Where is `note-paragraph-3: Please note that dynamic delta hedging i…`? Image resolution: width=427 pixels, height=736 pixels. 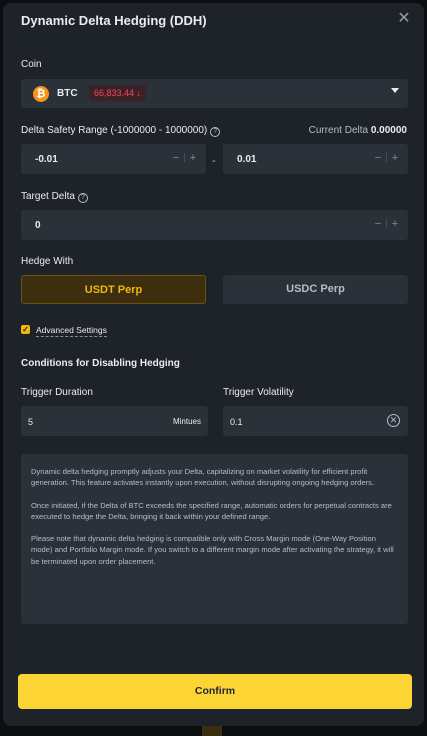
note-paragraph-3: Please note that dynamic delta hedging i… is located at coordinates (212, 550).